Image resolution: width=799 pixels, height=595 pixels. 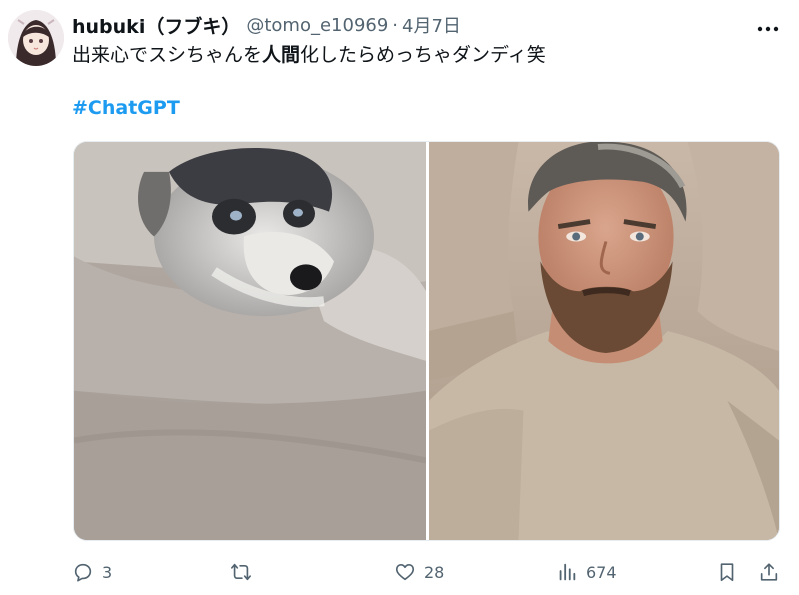 I want to click on bookmark-icon, so click(x=727, y=572).